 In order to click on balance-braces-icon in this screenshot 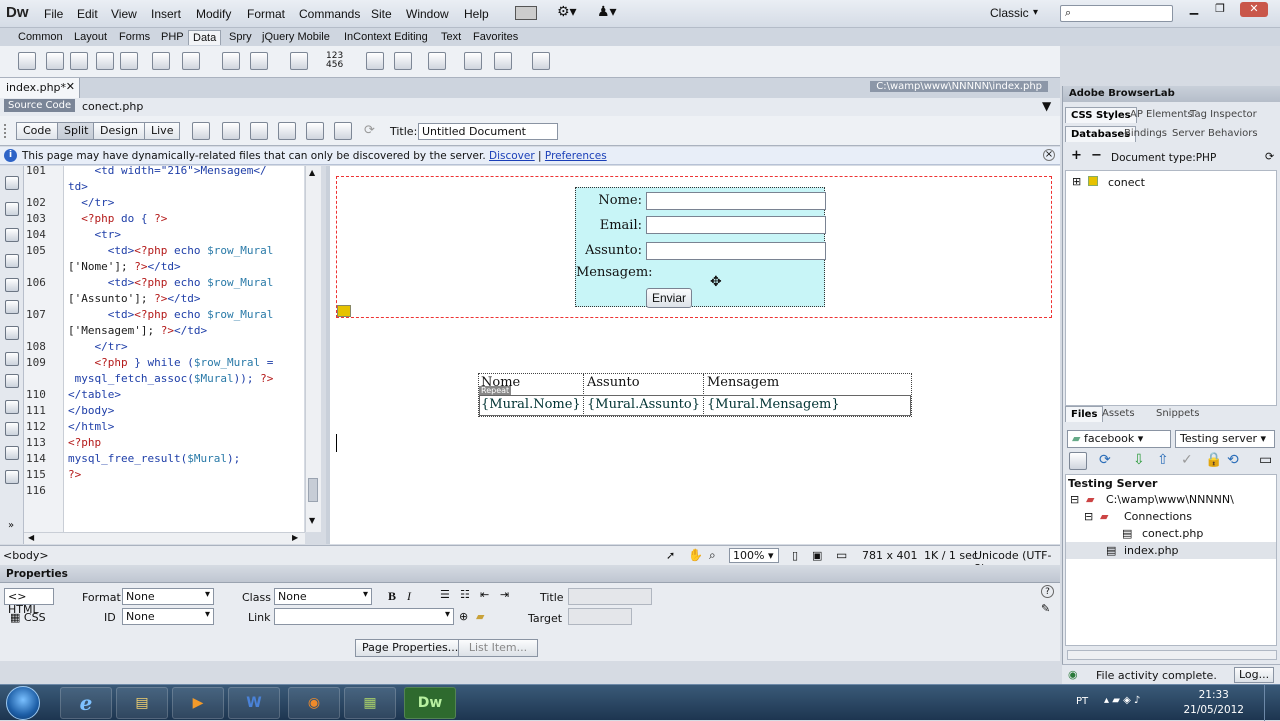, I will do `click(12, 307)`.